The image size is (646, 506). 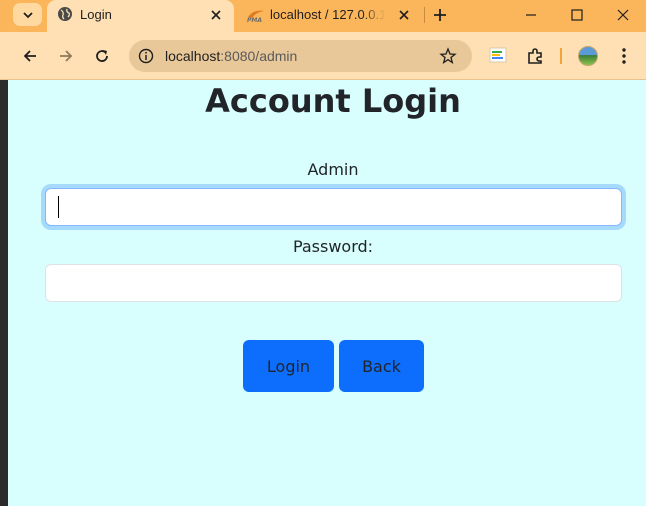 I want to click on extensions-puzzle-icon, so click(x=535, y=56).